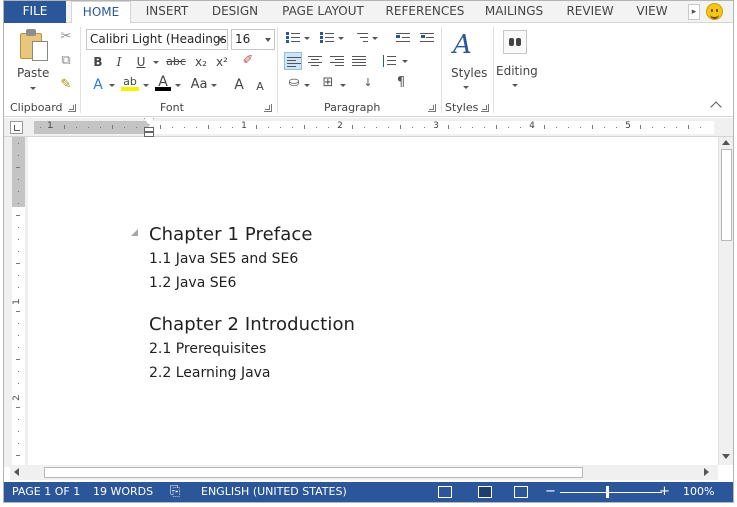  I want to click on bullets-dropdown-arrow, so click(307, 38).